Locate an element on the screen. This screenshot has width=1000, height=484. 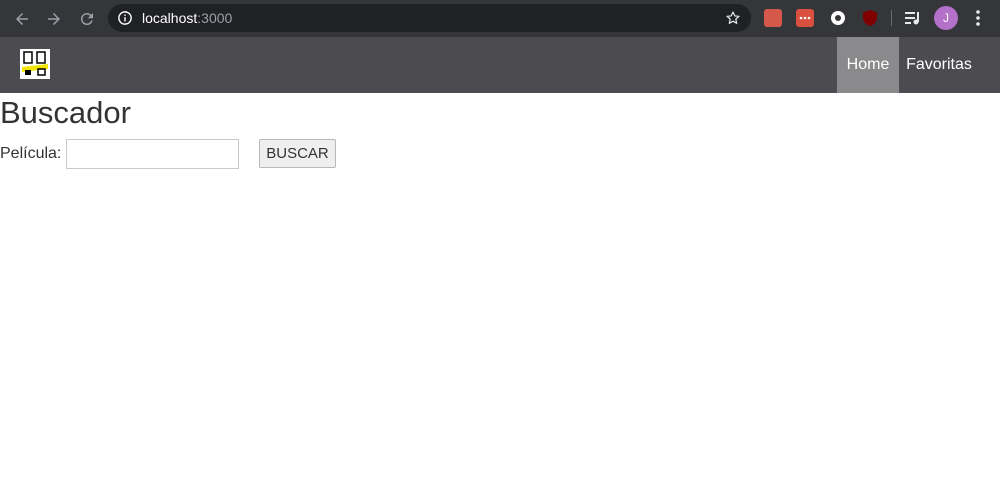
url-text: localhost:3000 is located at coordinates (187, 18).